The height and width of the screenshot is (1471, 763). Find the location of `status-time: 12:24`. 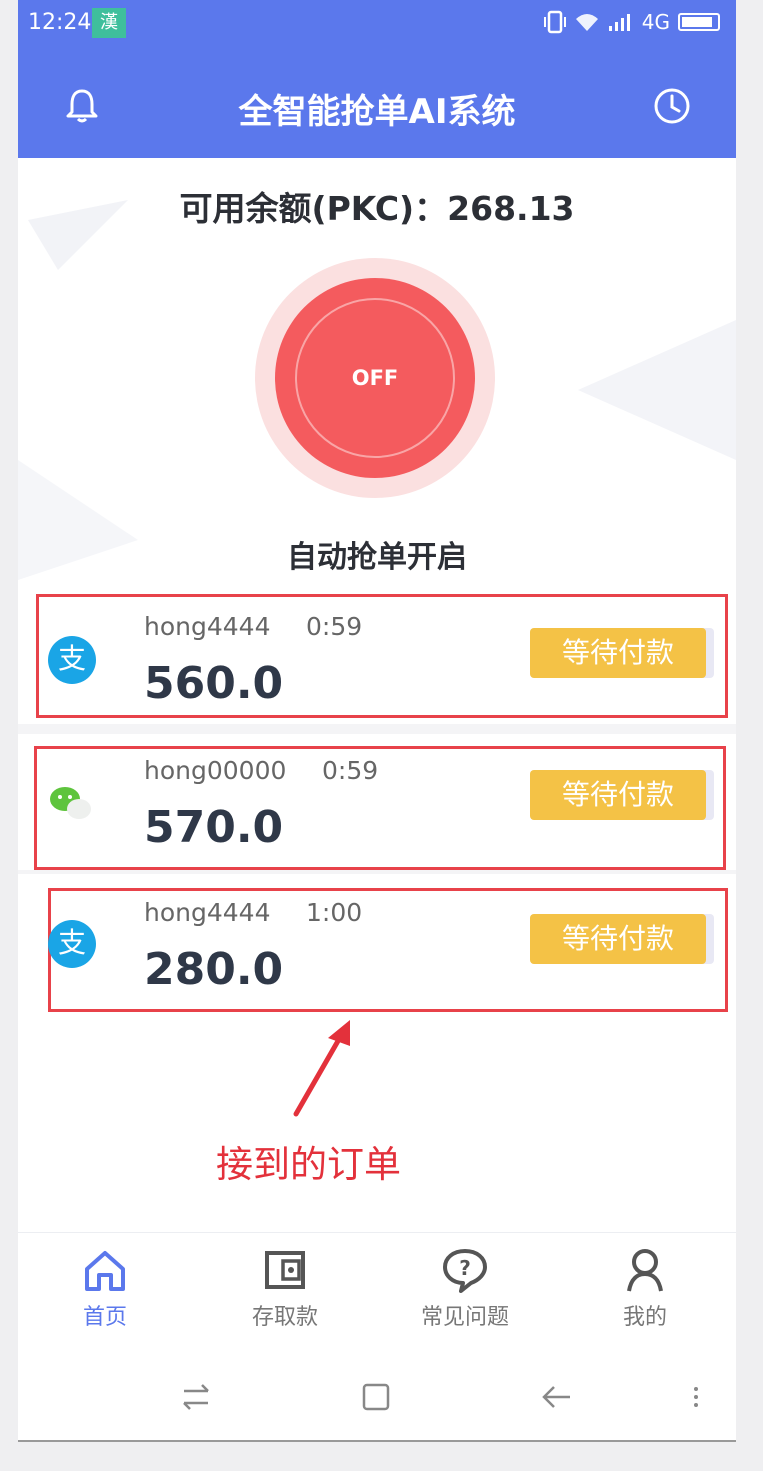

status-time: 12:24 is located at coordinates (60, 22).